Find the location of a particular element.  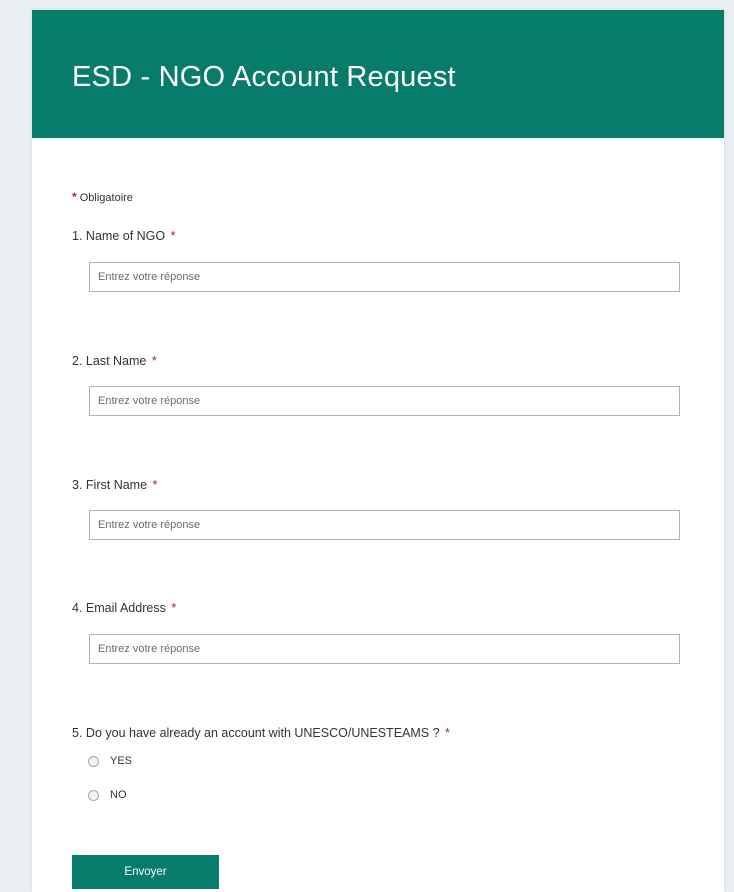

question-number: 5. is located at coordinates (77, 733).